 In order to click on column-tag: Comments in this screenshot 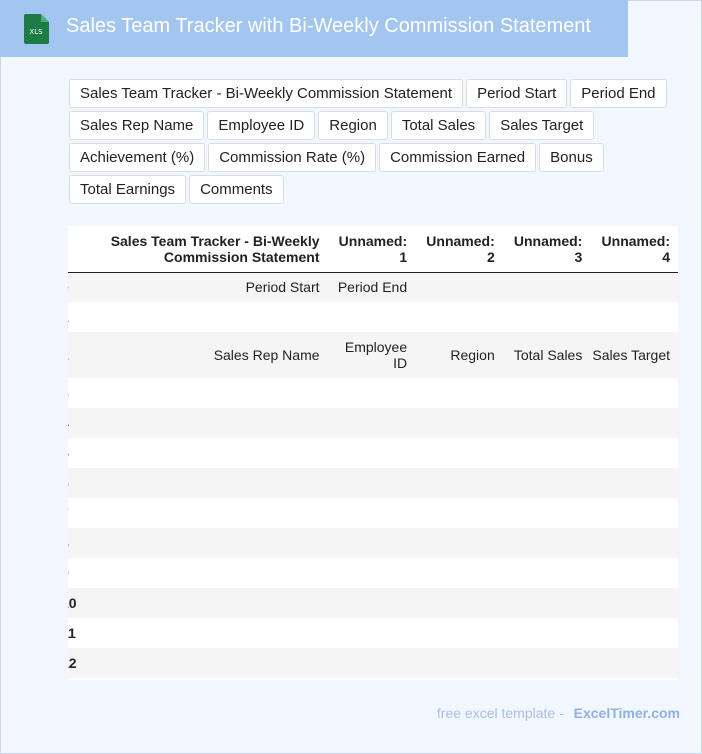, I will do `click(236, 189)`.